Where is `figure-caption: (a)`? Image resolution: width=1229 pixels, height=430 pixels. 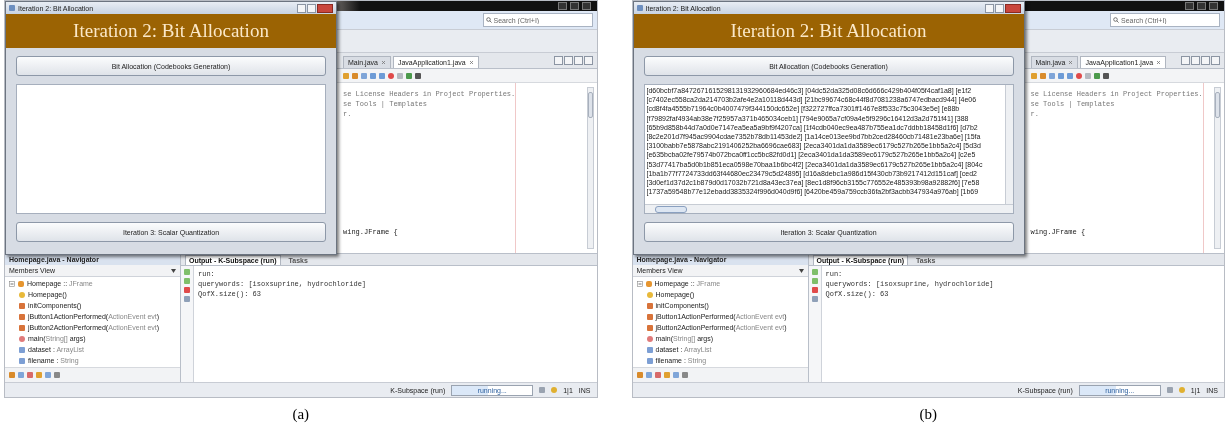
figure-caption: (a) is located at coordinates (301, 414).